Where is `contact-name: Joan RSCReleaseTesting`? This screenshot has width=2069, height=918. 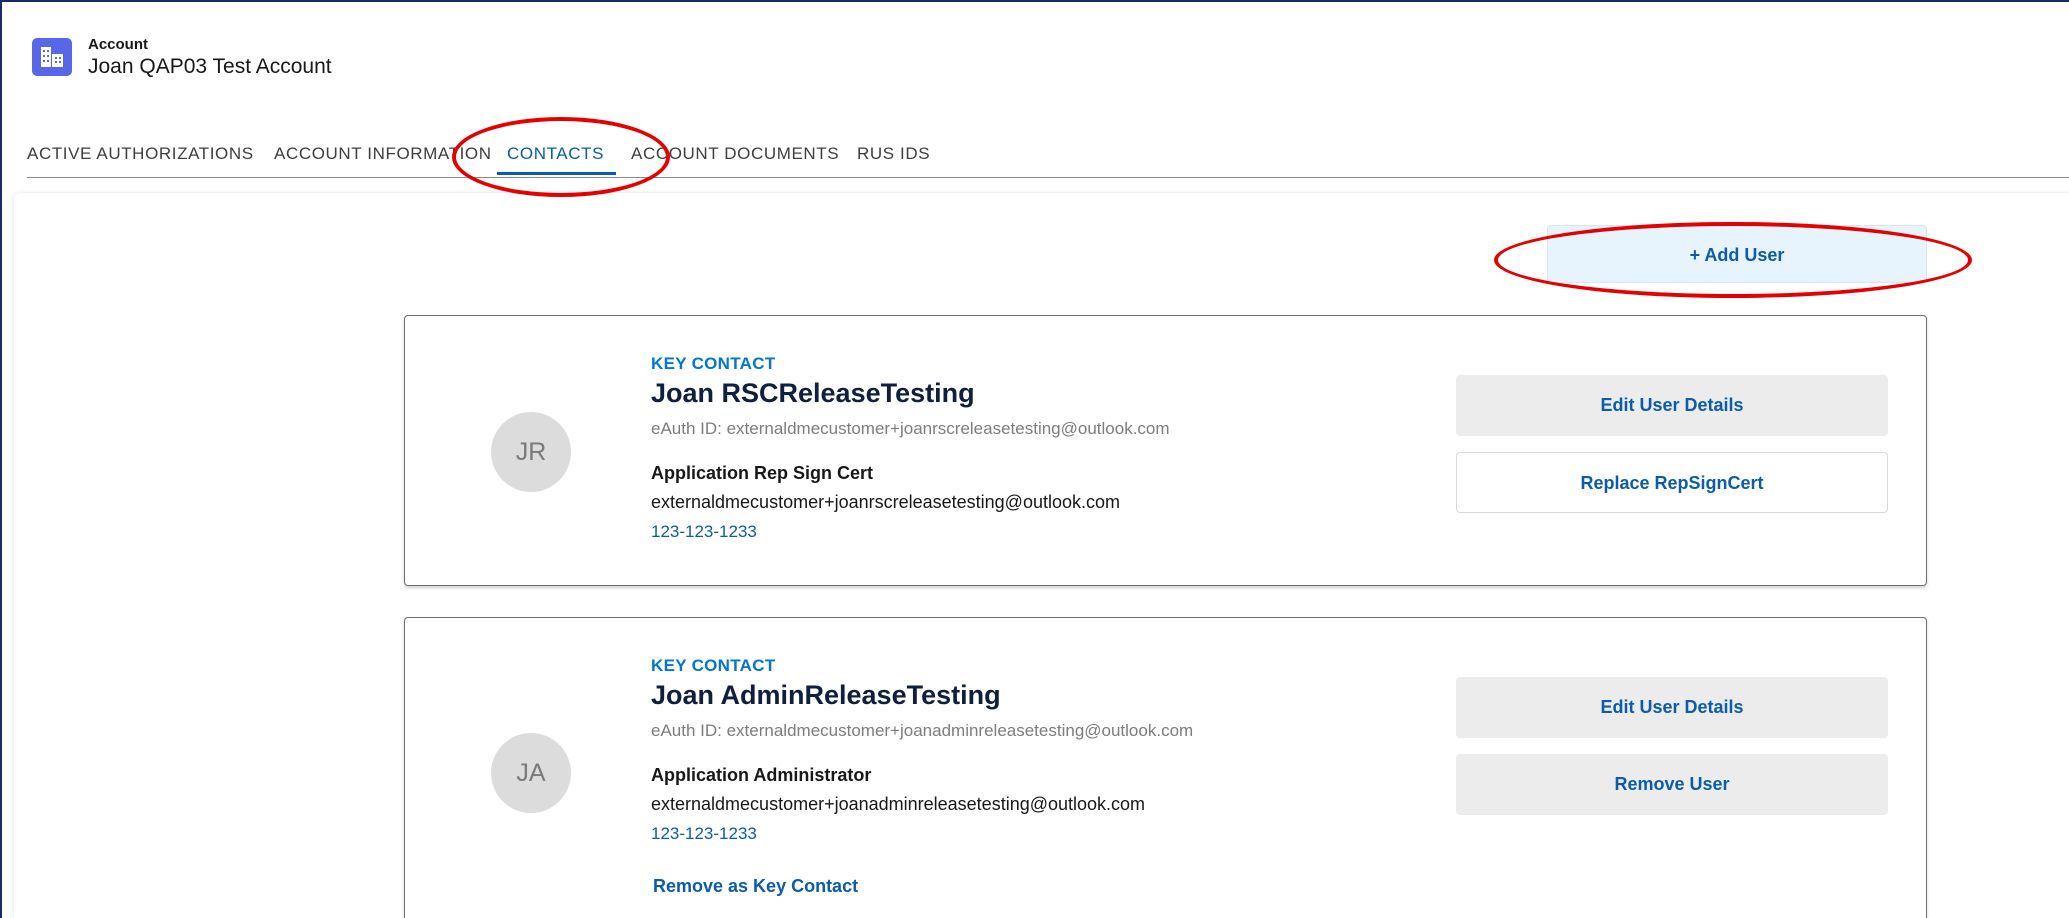 contact-name: Joan RSCReleaseTesting is located at coordinates (813, 393).